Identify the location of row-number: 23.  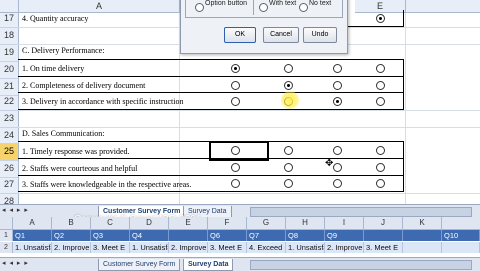
(9, 119).